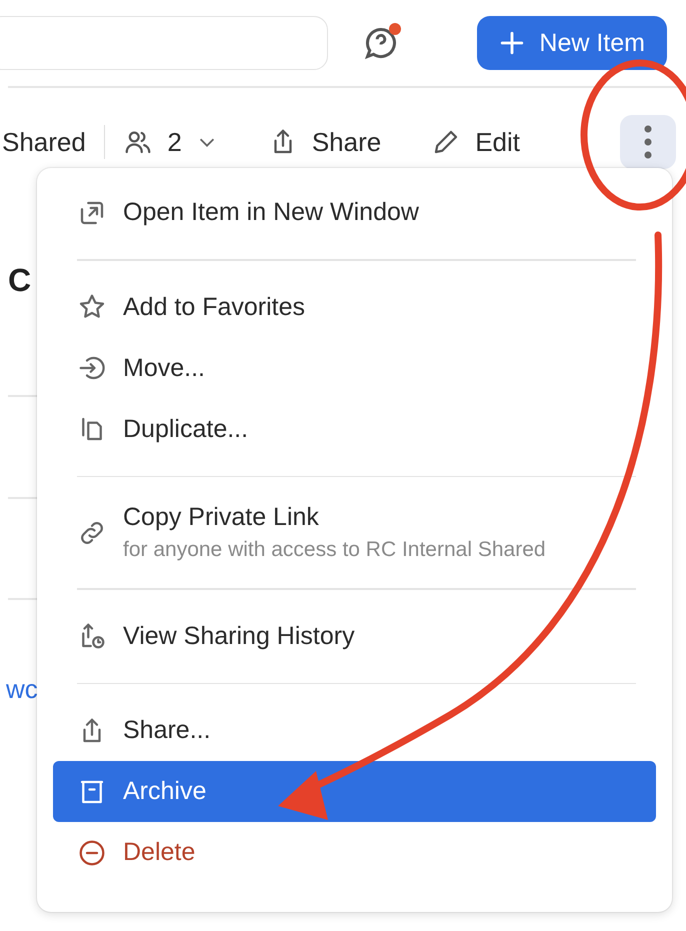  What do you see at coordinates (354, 532) in the screenshot?
I see `menu-item: Copy Private Link for anyone with access to RC Internal Shared` at bounding box center [354, 532].